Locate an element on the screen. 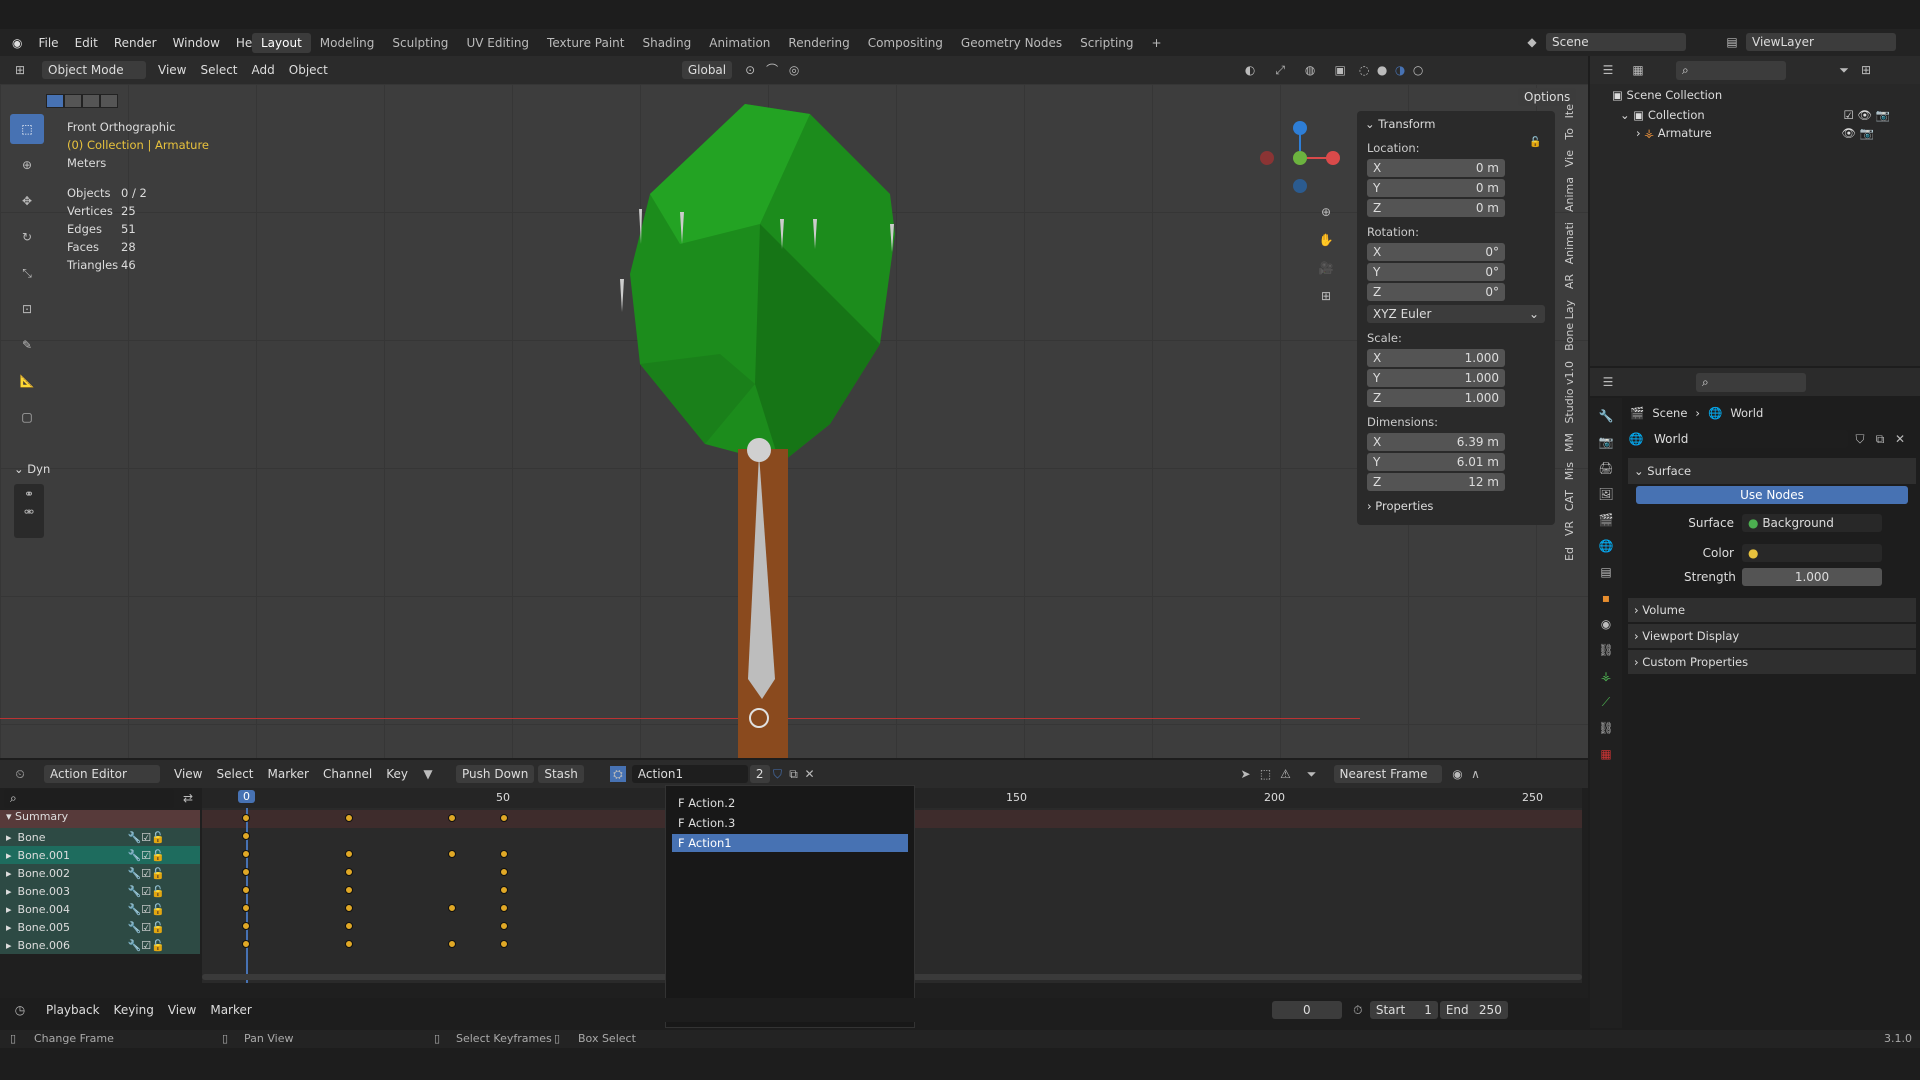 This screenshot has height=1080, width=1920. transform-header: ⌄ Transform is located at coordinates (1456, 124).